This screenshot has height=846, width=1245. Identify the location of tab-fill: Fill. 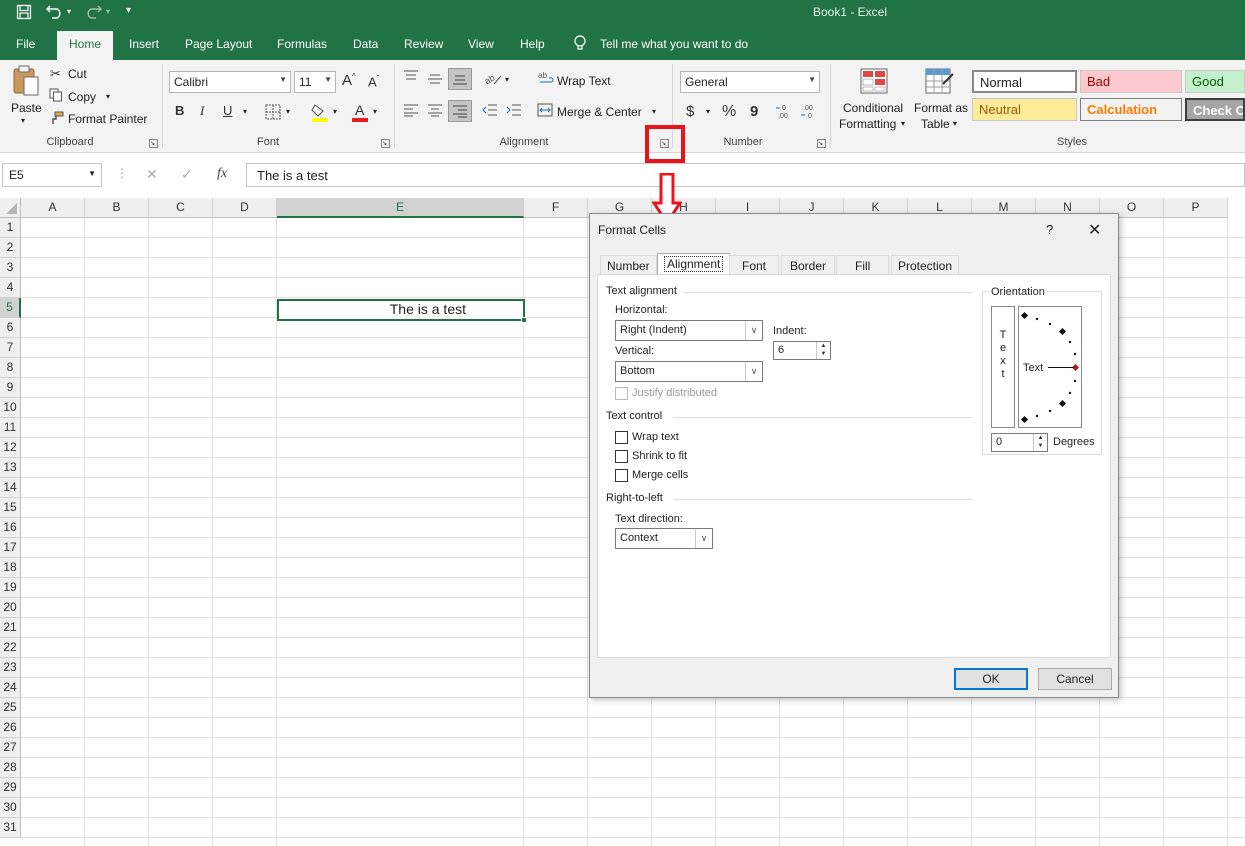
(863, 264).